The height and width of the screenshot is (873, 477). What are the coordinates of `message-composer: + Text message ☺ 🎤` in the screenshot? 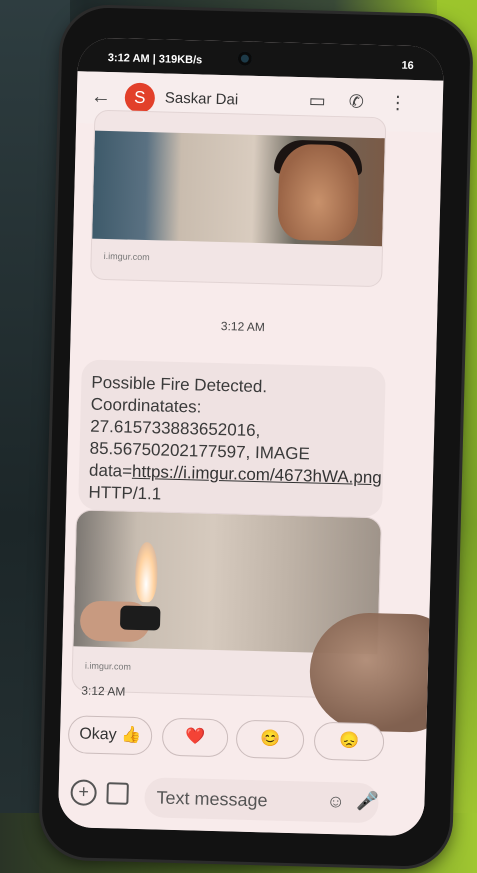 It's located at (241, 802).